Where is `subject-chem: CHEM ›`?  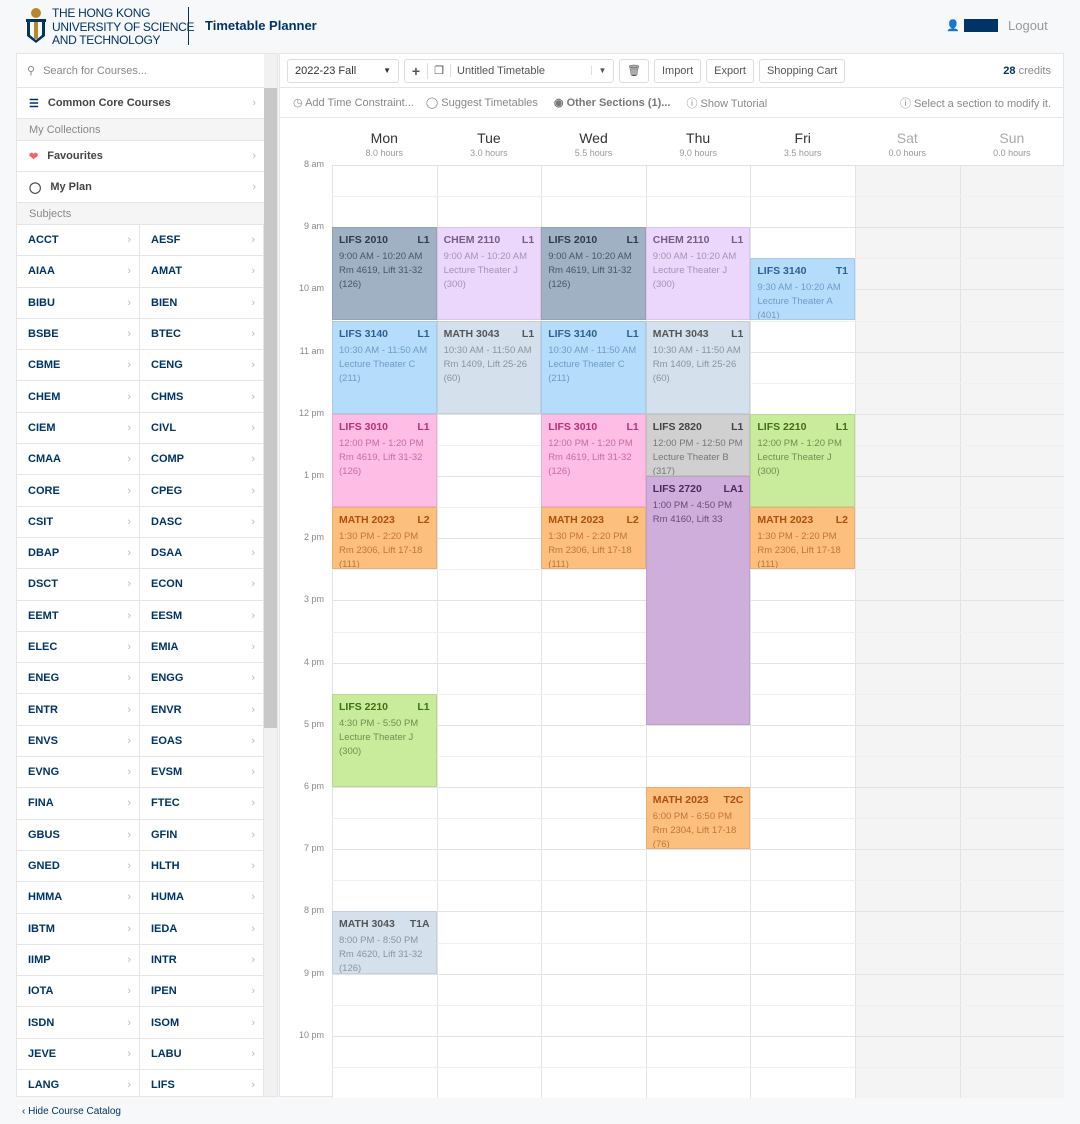 subject-chem: CHEM › is located at coordinates (78, 397).